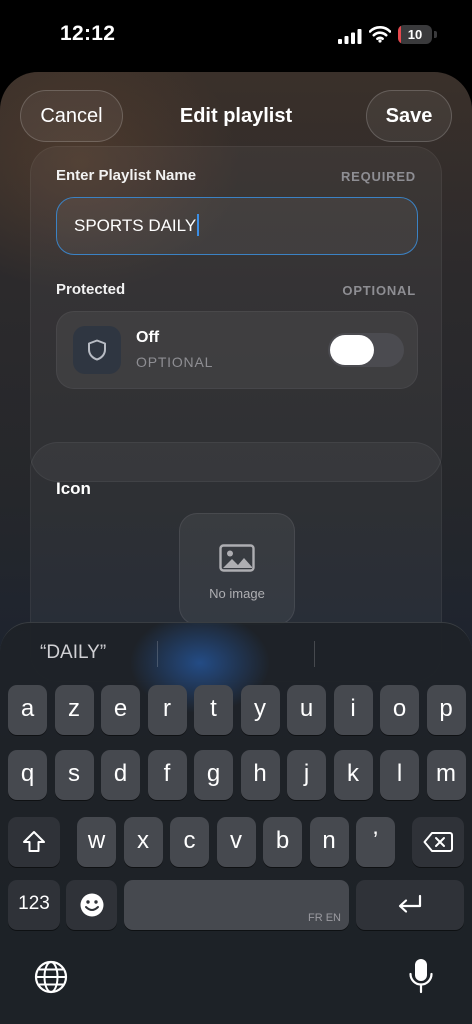 This screenshot has height=1024, width=472. What do you see at coordinates (352, 350) in the screenshot?
I see `toggle-knob` at bounding box center [352, 350].